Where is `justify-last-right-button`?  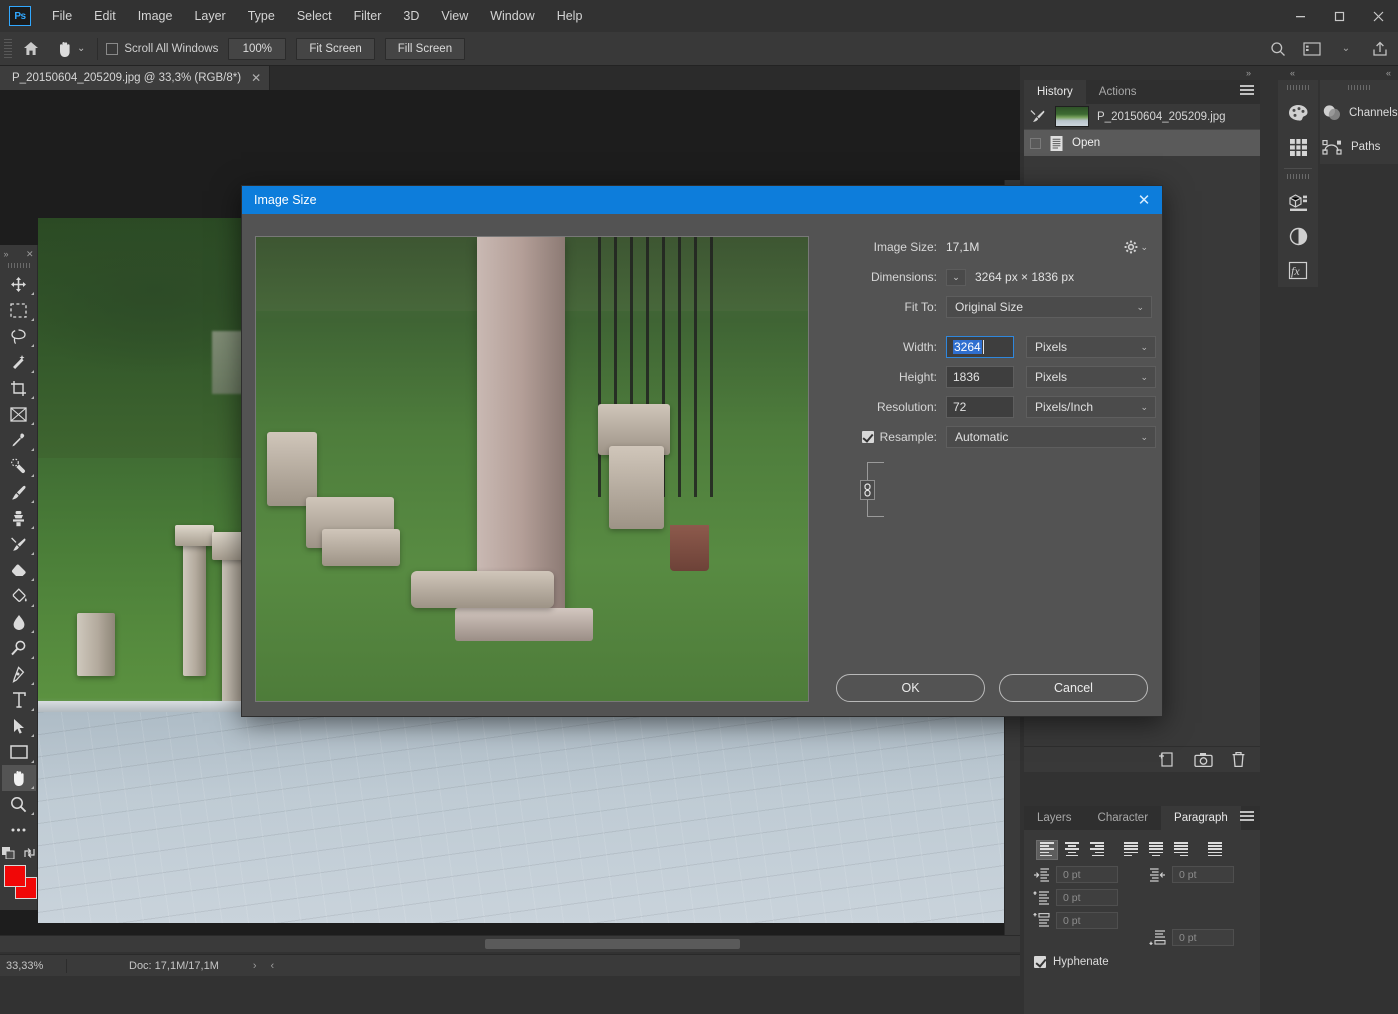 justify-last-right-button is located at coordinates (1181, 850).